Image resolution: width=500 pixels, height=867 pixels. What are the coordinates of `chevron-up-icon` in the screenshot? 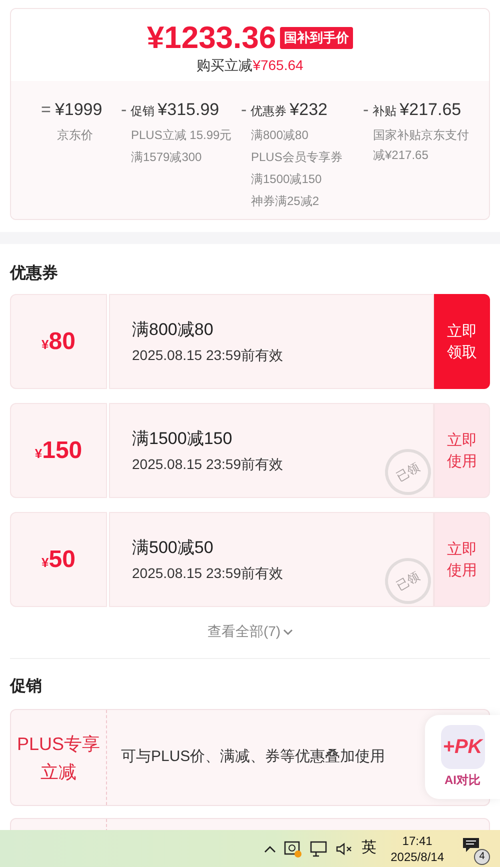 It's located at (270, 849).